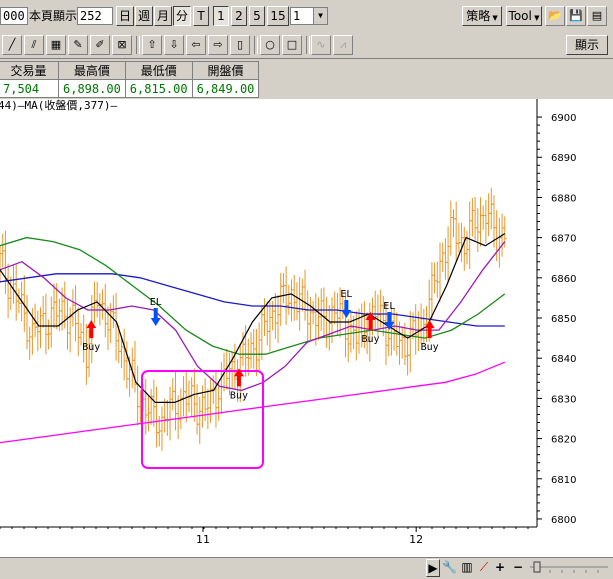 The width and height of the screenshot is (613, 579). I want to click on y-tick-label: 6870, so click(563, 239).